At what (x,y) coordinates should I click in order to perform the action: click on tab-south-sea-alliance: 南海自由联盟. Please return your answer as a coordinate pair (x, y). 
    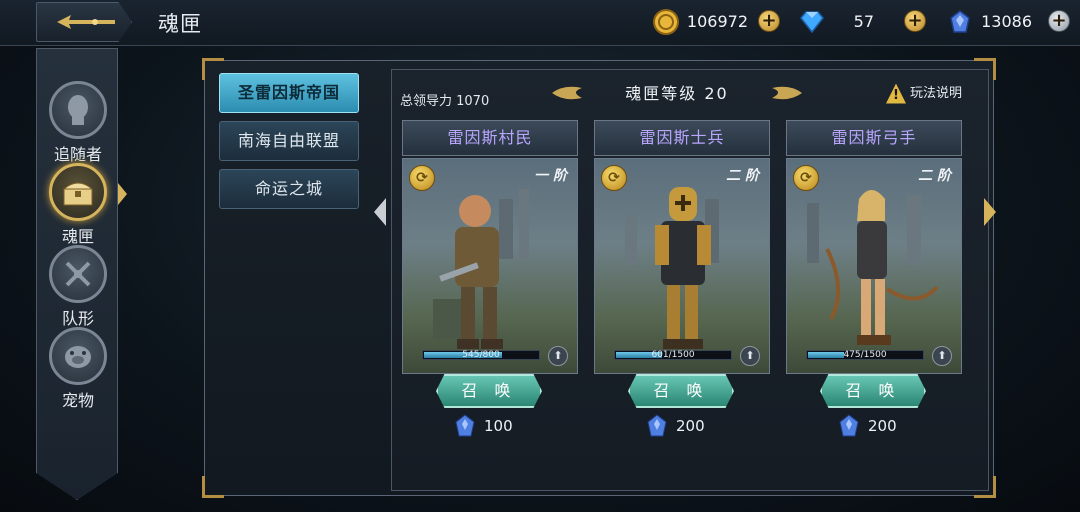
    Looking at the image, I should click on (289, 141).